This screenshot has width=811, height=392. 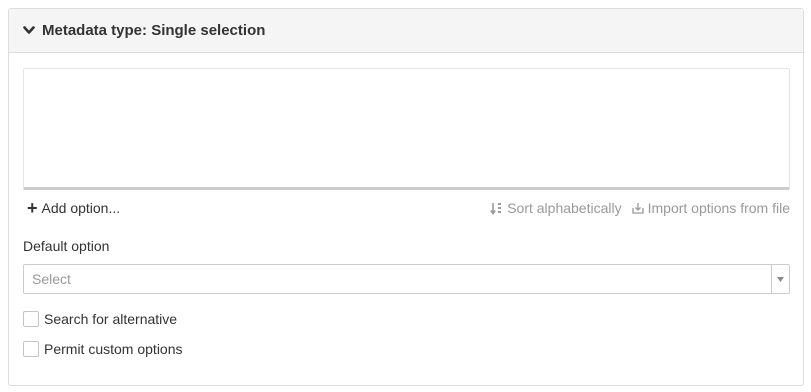 I want to click on plus-icon: +, so click(x=32, y=208).